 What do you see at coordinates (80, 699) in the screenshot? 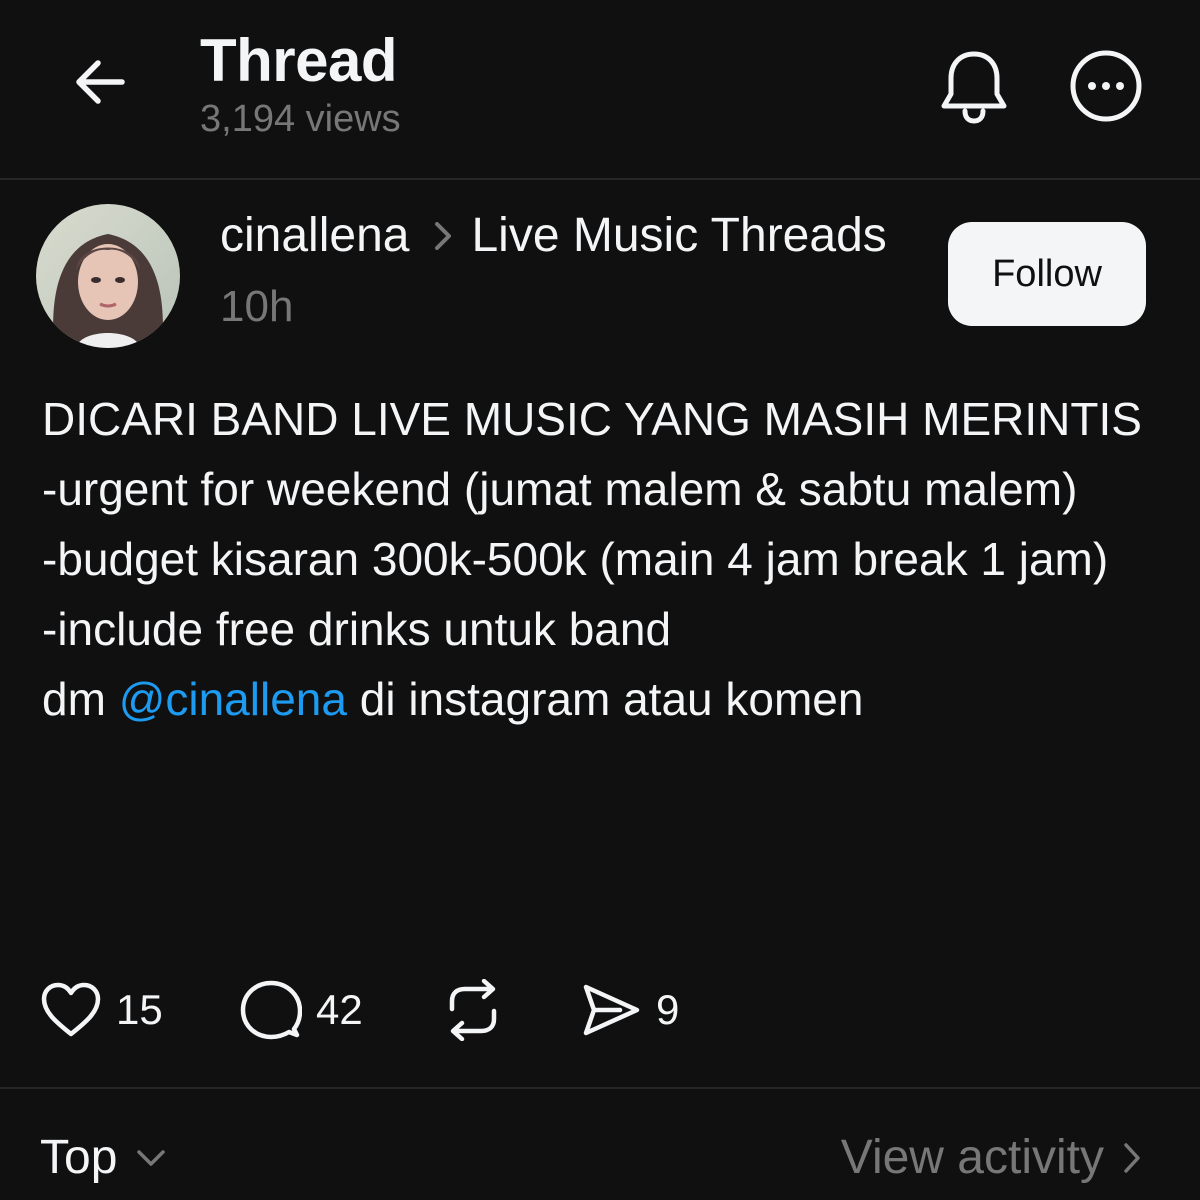
I see `post-text: dm` at bounding box center [80, 699].